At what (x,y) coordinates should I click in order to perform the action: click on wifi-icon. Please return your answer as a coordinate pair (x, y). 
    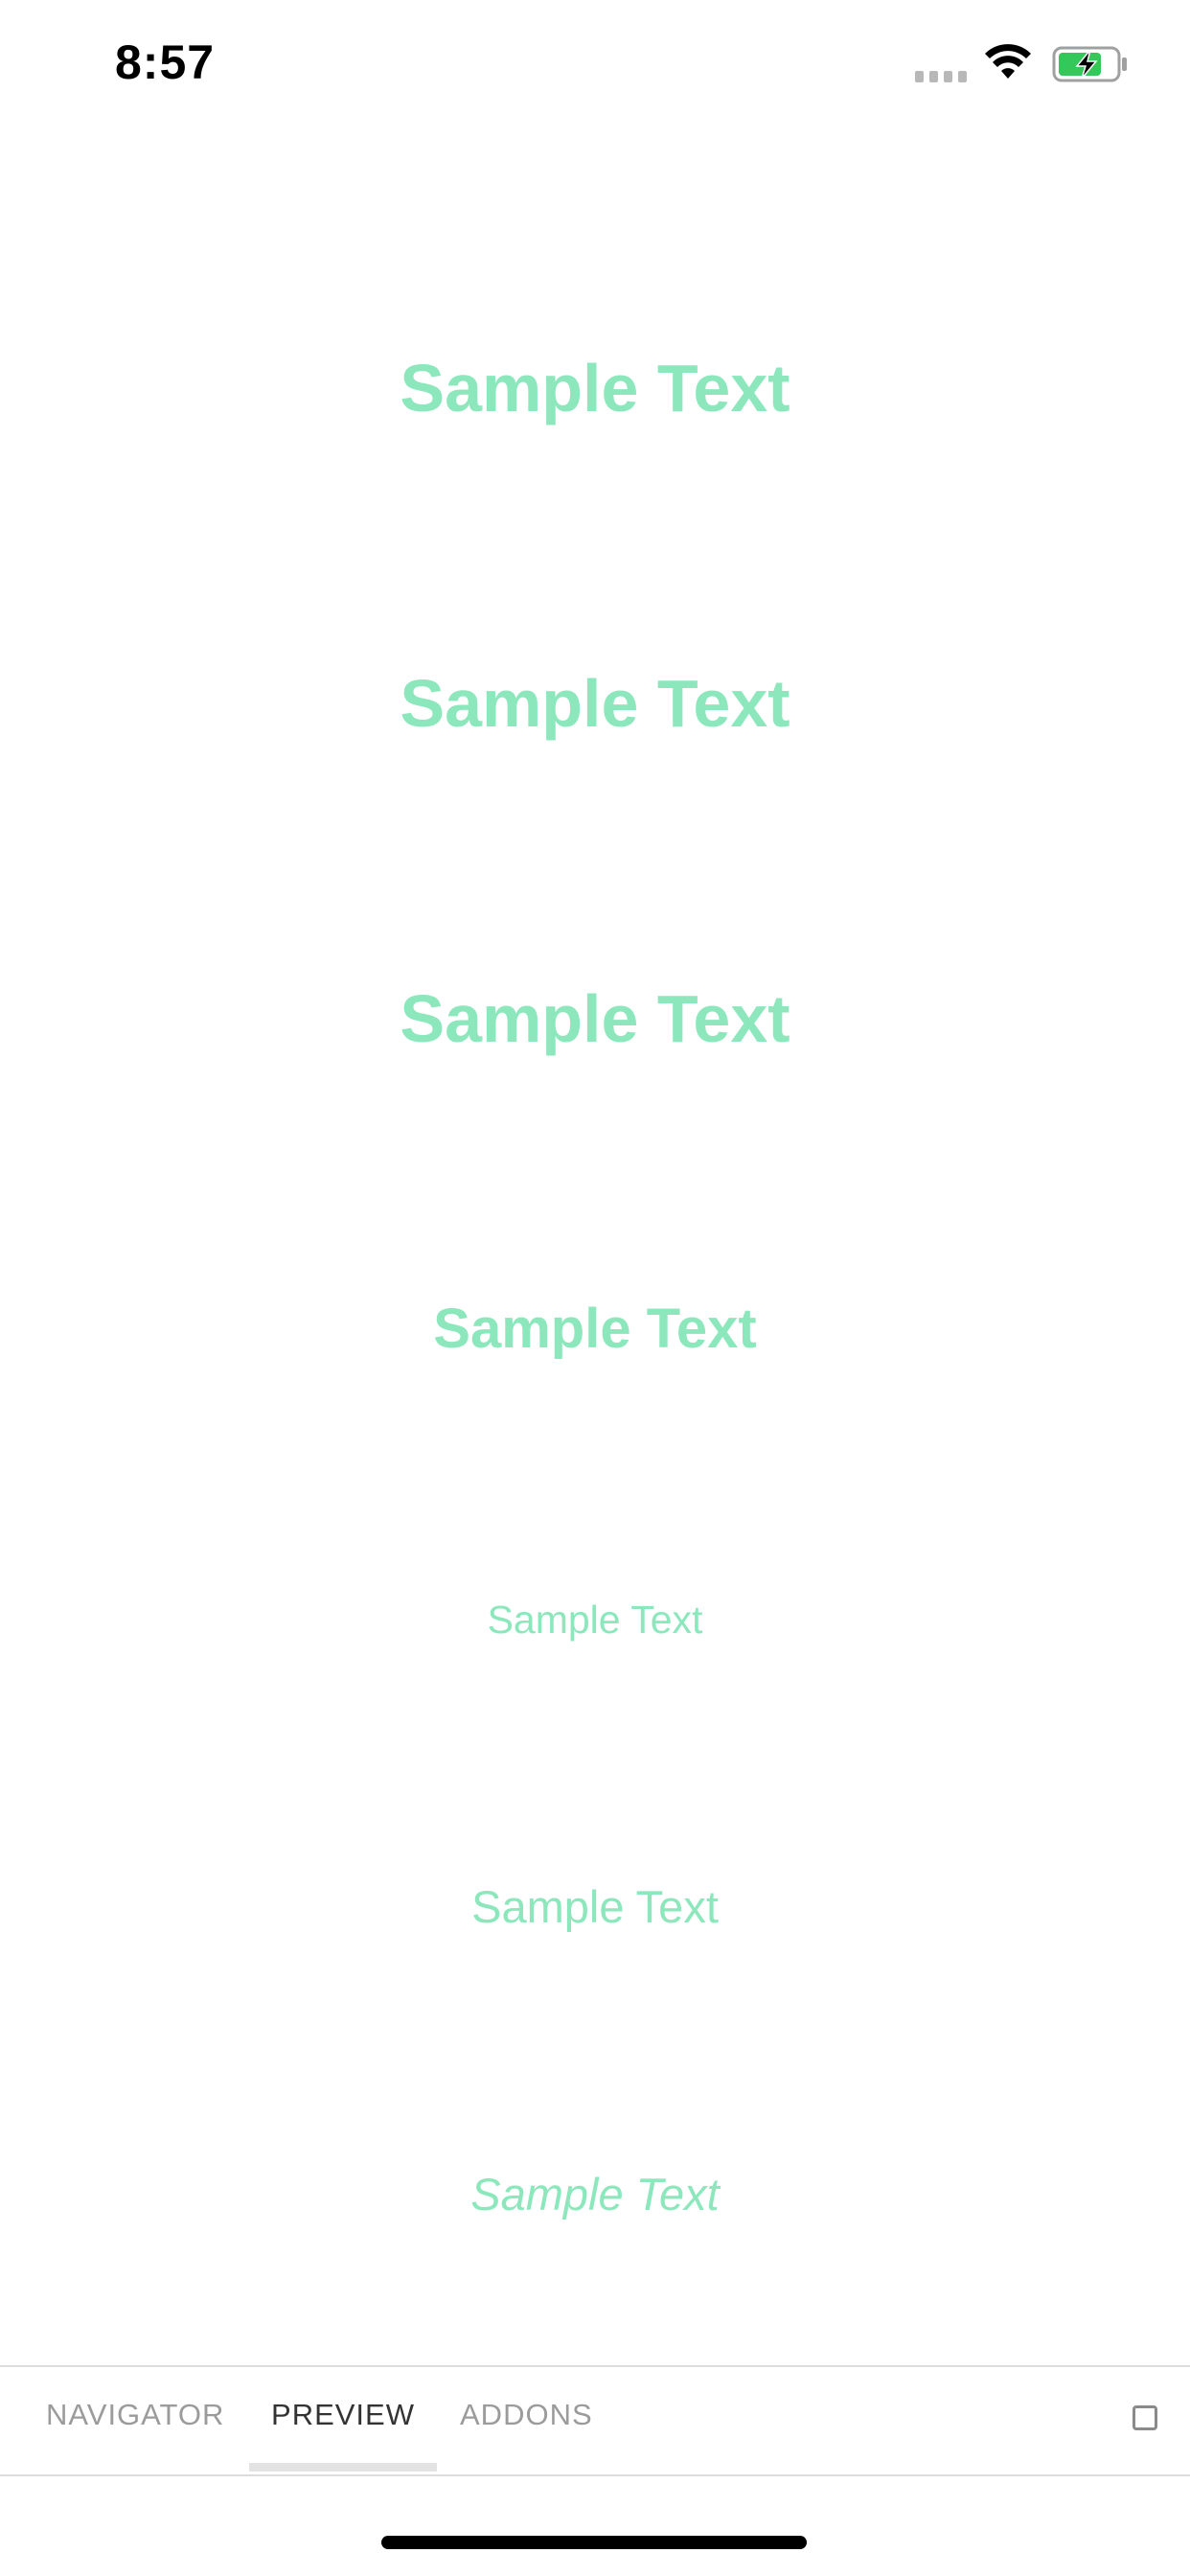
    Looking at the image, I should click on (1008, 62).